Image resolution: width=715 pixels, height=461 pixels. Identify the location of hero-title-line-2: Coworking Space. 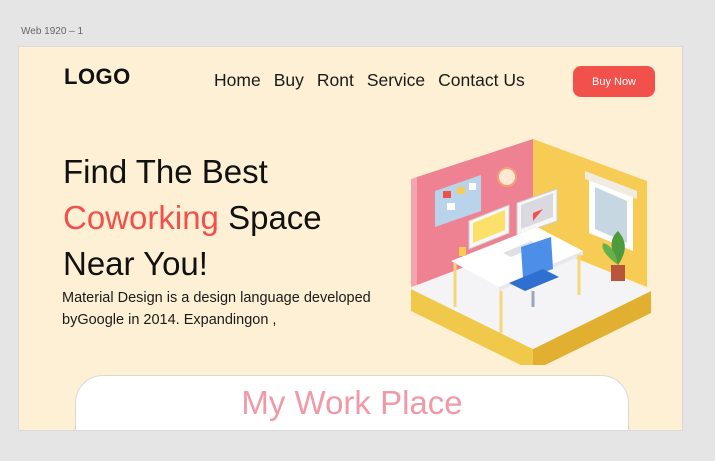
(228, 218).